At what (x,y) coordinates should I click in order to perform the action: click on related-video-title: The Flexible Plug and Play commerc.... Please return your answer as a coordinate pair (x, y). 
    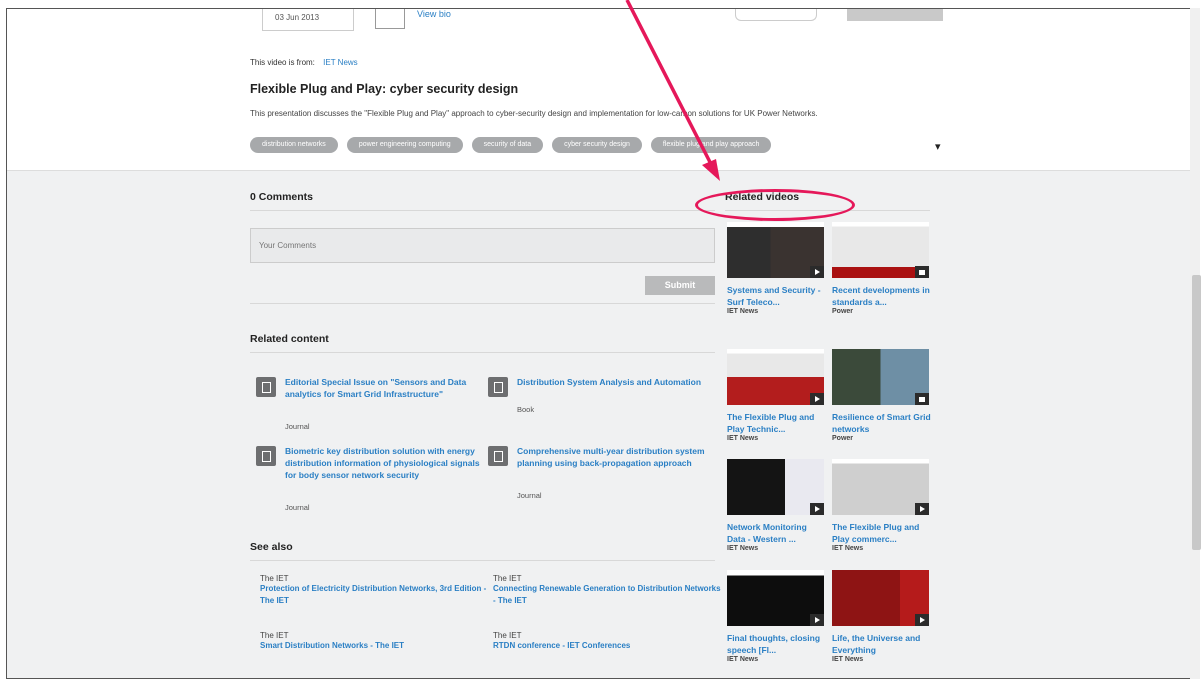
    Looking at the image, I should click on (882, 533).